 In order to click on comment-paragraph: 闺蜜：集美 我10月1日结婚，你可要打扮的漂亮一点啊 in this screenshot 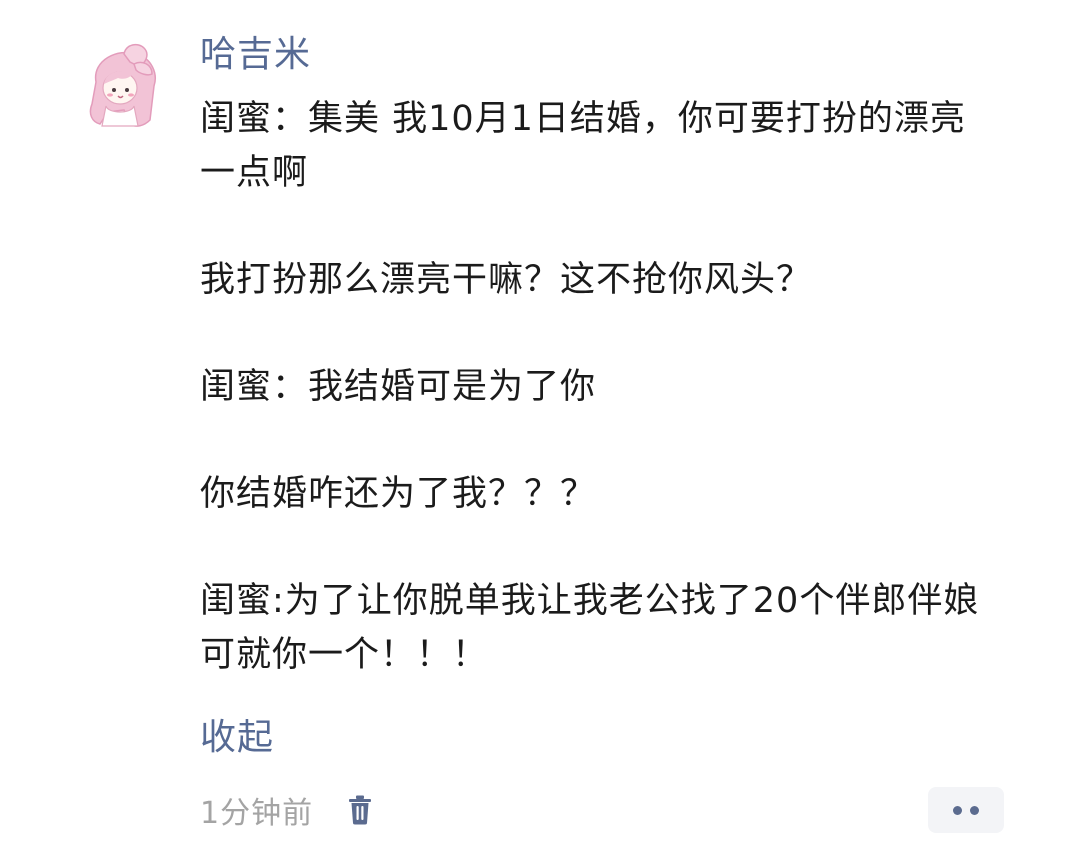, I will do `click(583, 146)`.